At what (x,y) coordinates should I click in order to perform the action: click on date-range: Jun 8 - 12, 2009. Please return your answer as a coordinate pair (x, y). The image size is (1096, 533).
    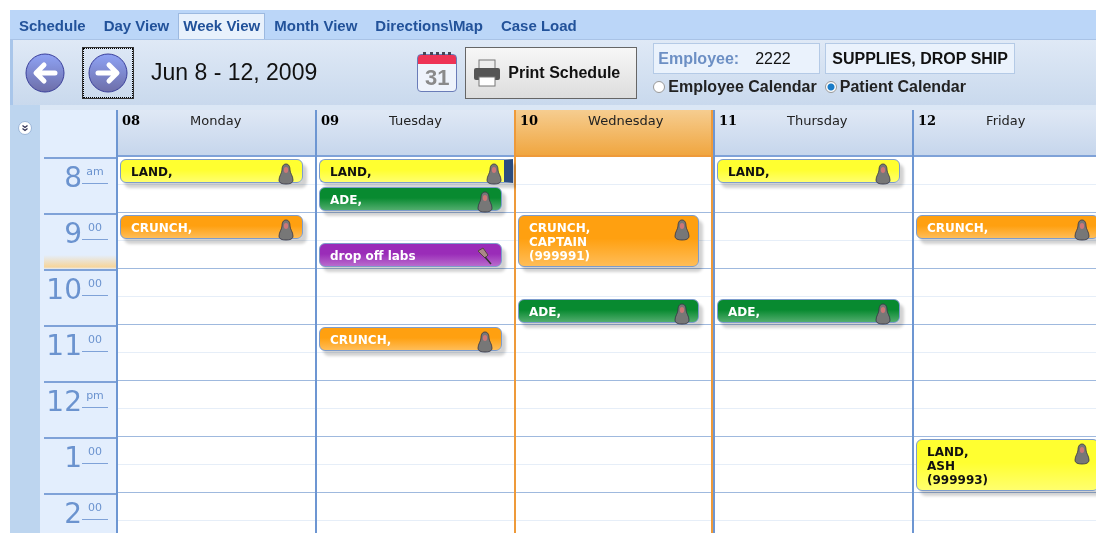
    Looking at the image, I should click on (234, 72).